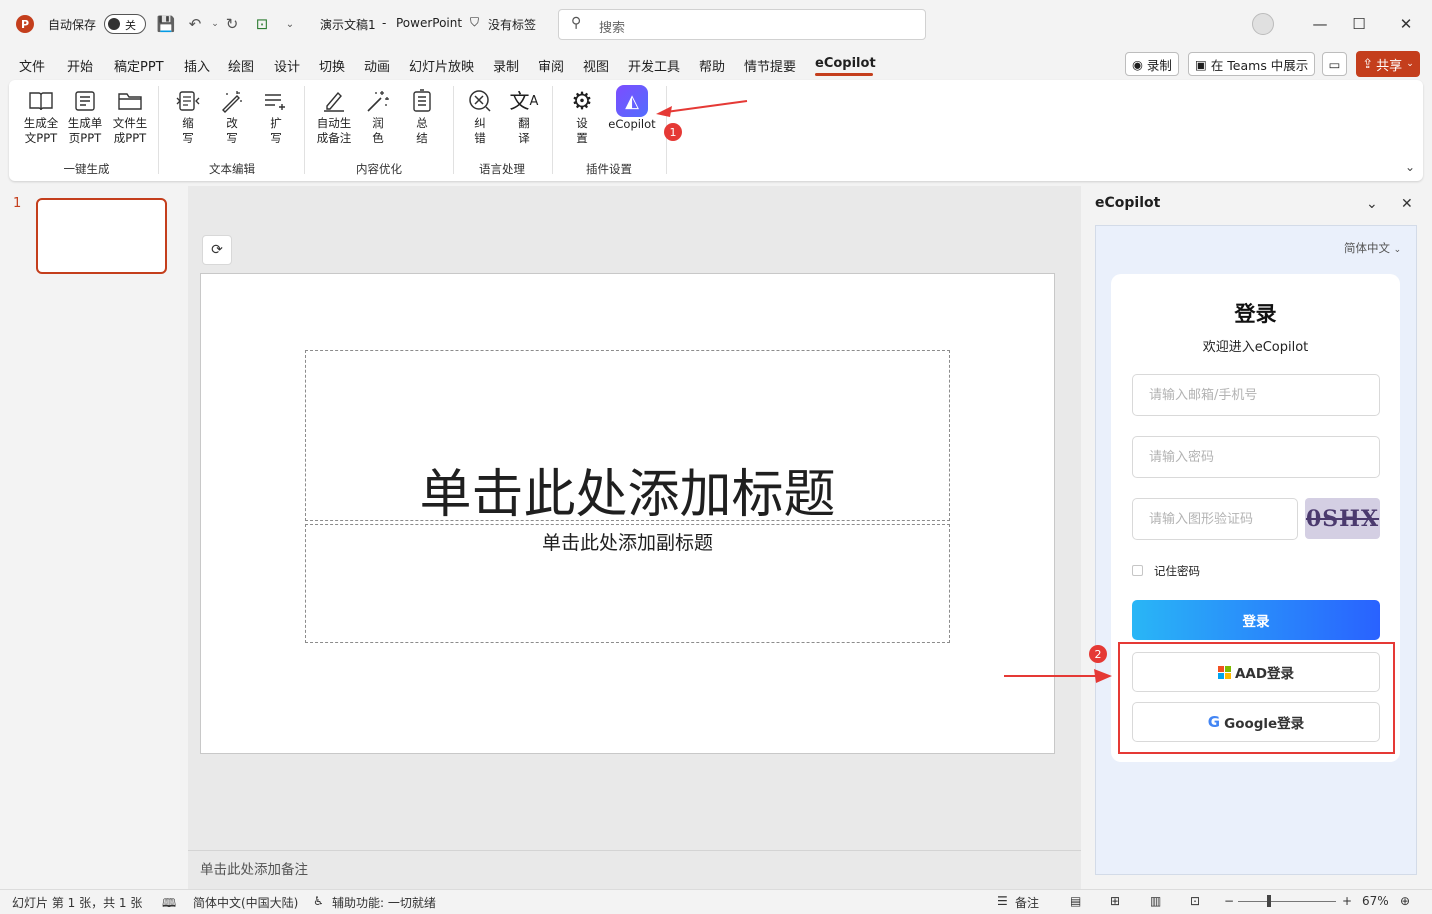 Image resolution: width=1432 pixels, height=914 pixels. Describe the element at coordinates (334, 101) in the screenshot. I see `pen-line-icon` at that location.